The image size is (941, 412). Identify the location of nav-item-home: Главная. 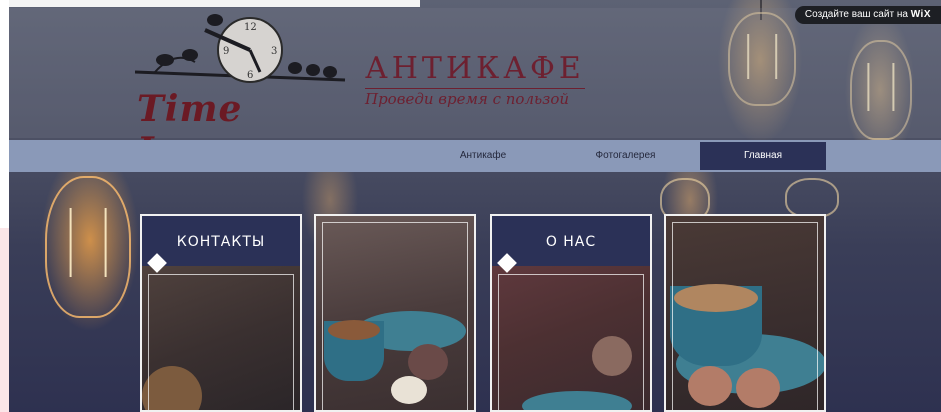
(763, 156).